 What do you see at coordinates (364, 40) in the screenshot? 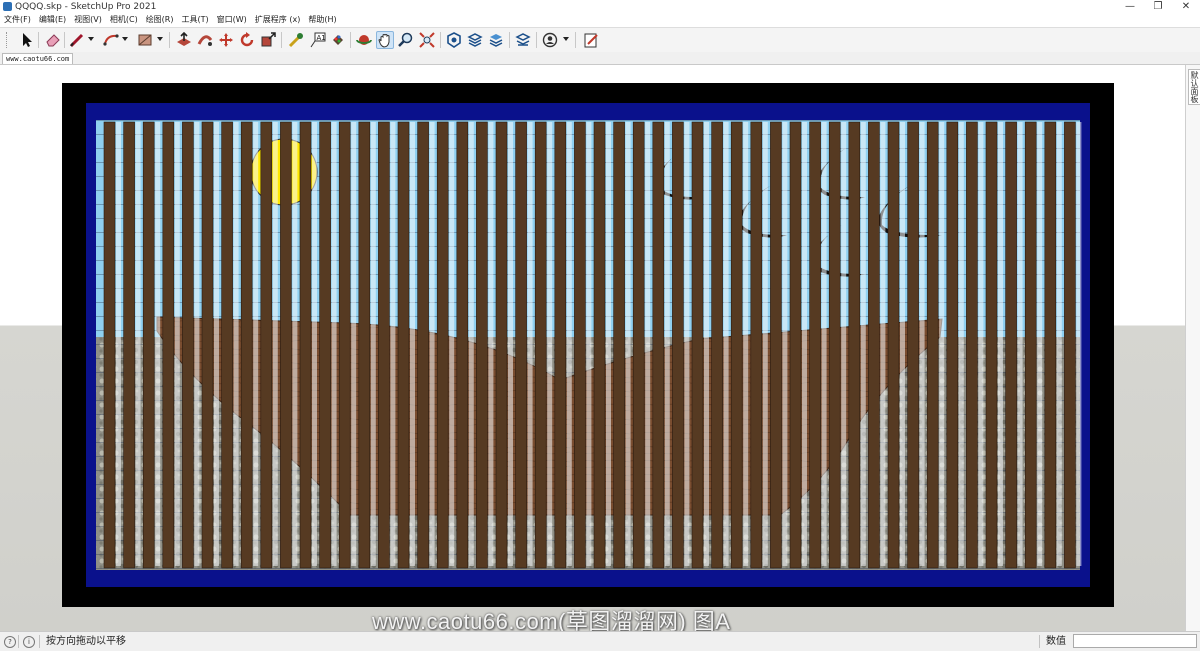
I see `orbit-tool-icon` at bounding box center [364, 40].